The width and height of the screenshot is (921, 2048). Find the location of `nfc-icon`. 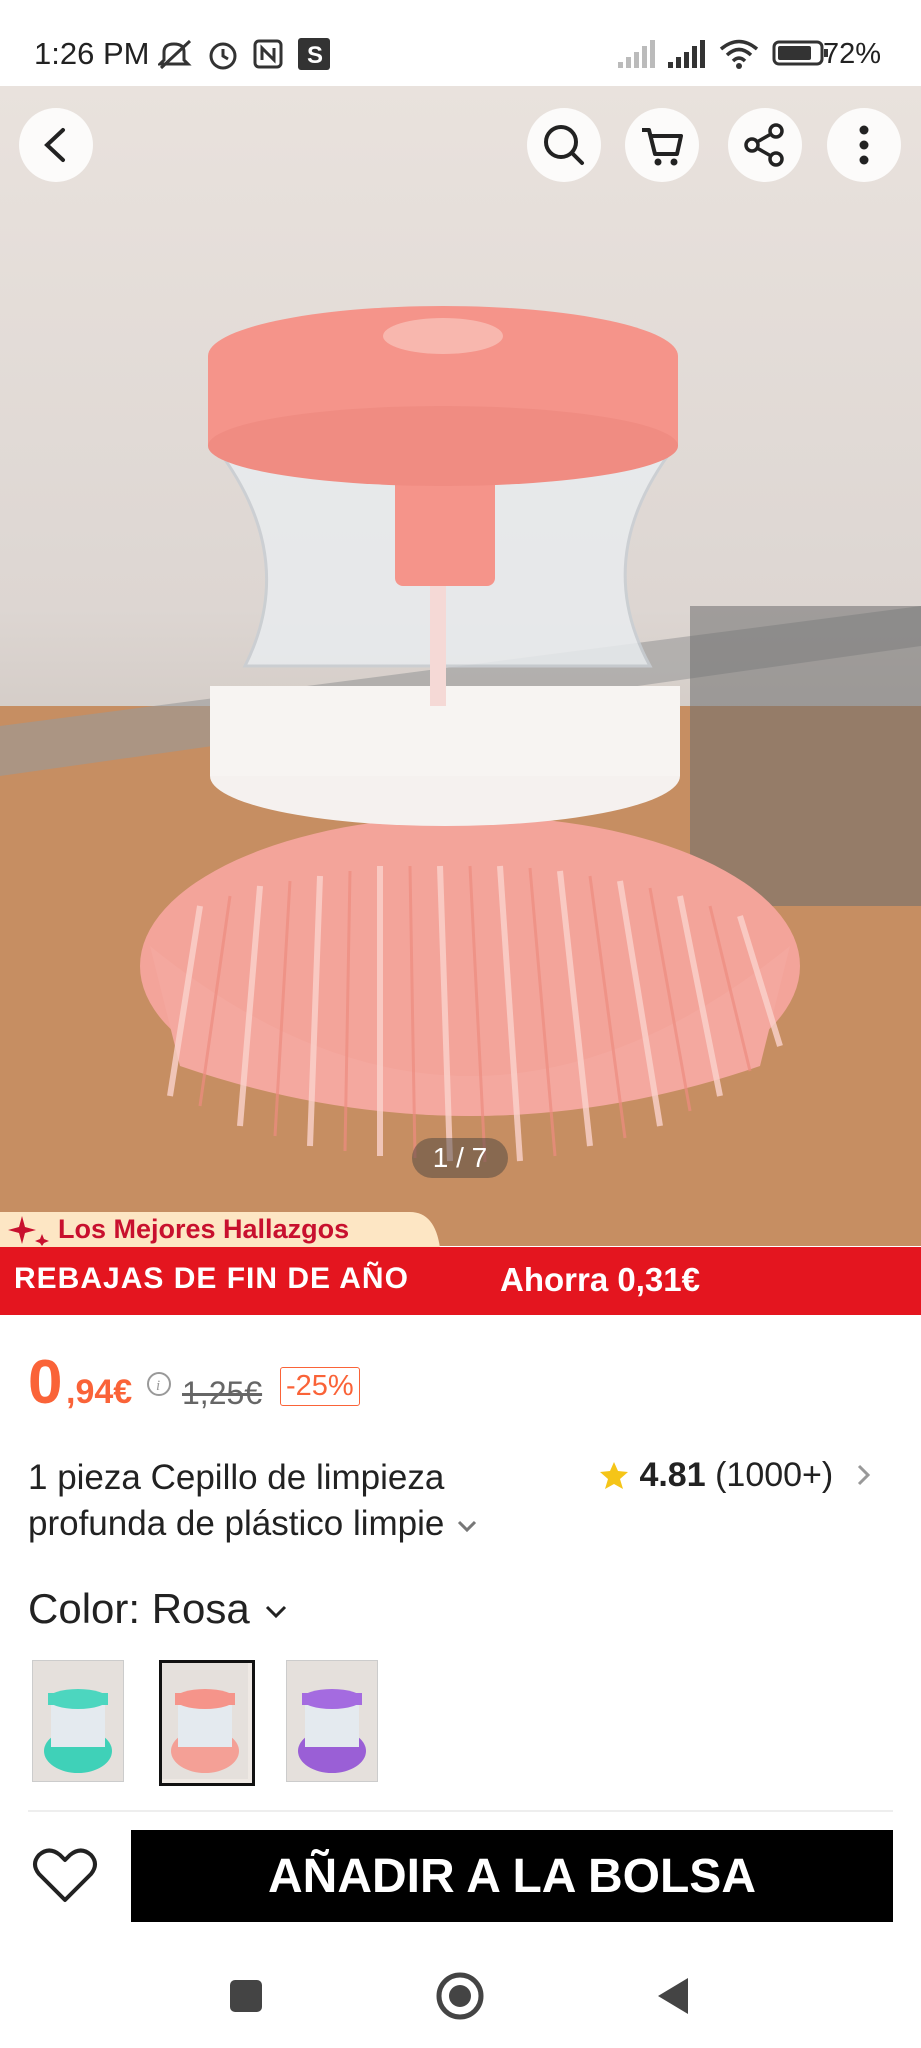

nfc-icon is located at coordinates (268, 54).